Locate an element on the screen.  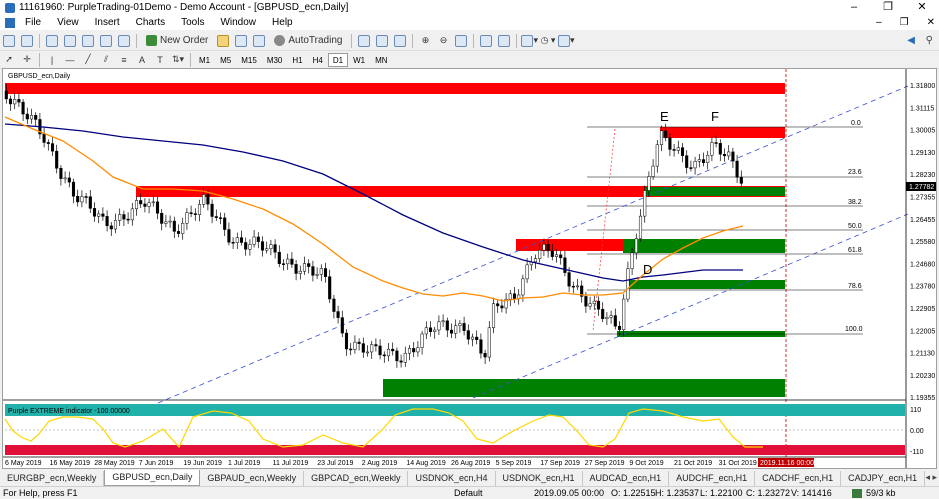
trendline-icon: ╱ is located at coordinates (88, 60).